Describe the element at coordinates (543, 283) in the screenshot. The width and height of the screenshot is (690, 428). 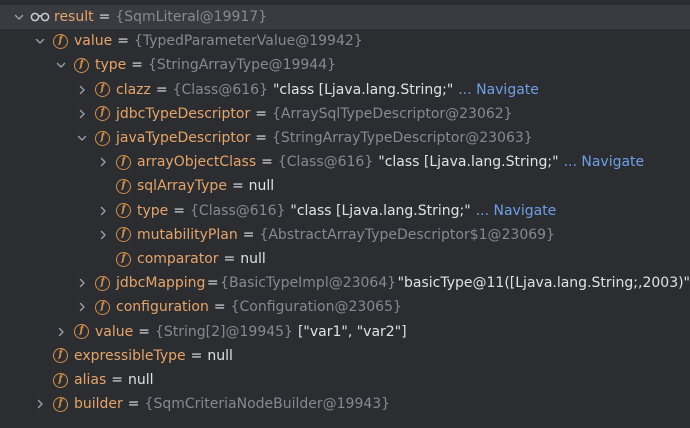
I see `field-value: "basicType@11([Ljava.lang.String;,2003)"` at that location.